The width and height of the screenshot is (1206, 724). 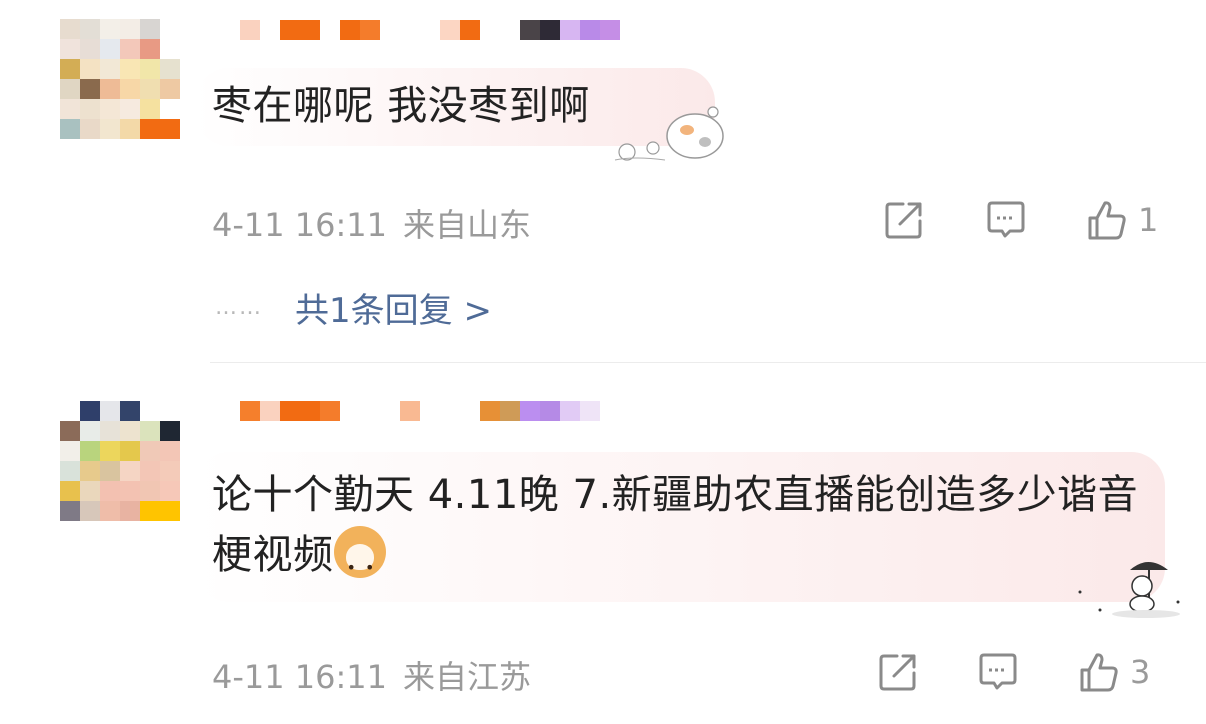 I want to click on view-replies-link: 共1条回复 >, so click(x=393, y=307).